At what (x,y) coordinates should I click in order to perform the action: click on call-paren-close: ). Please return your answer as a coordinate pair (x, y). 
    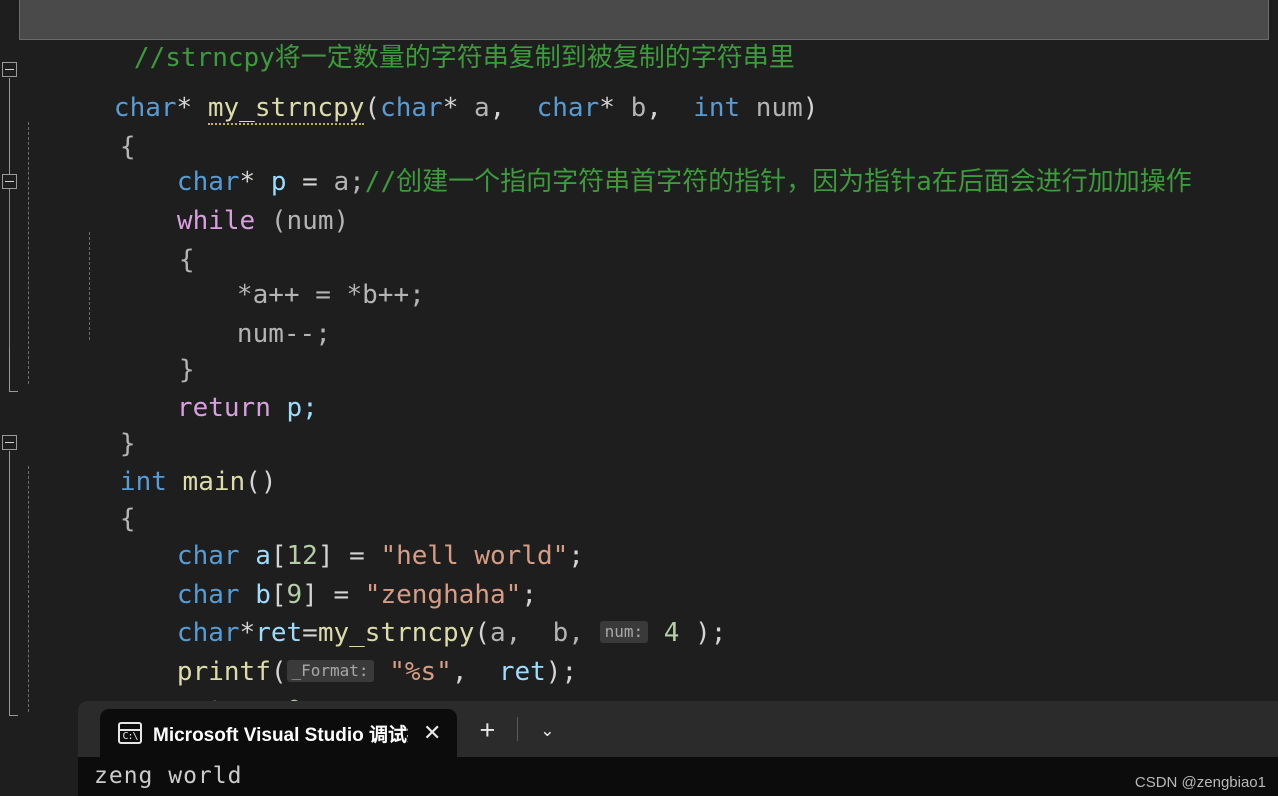
    Looking at the image, I should click on (703, 633).